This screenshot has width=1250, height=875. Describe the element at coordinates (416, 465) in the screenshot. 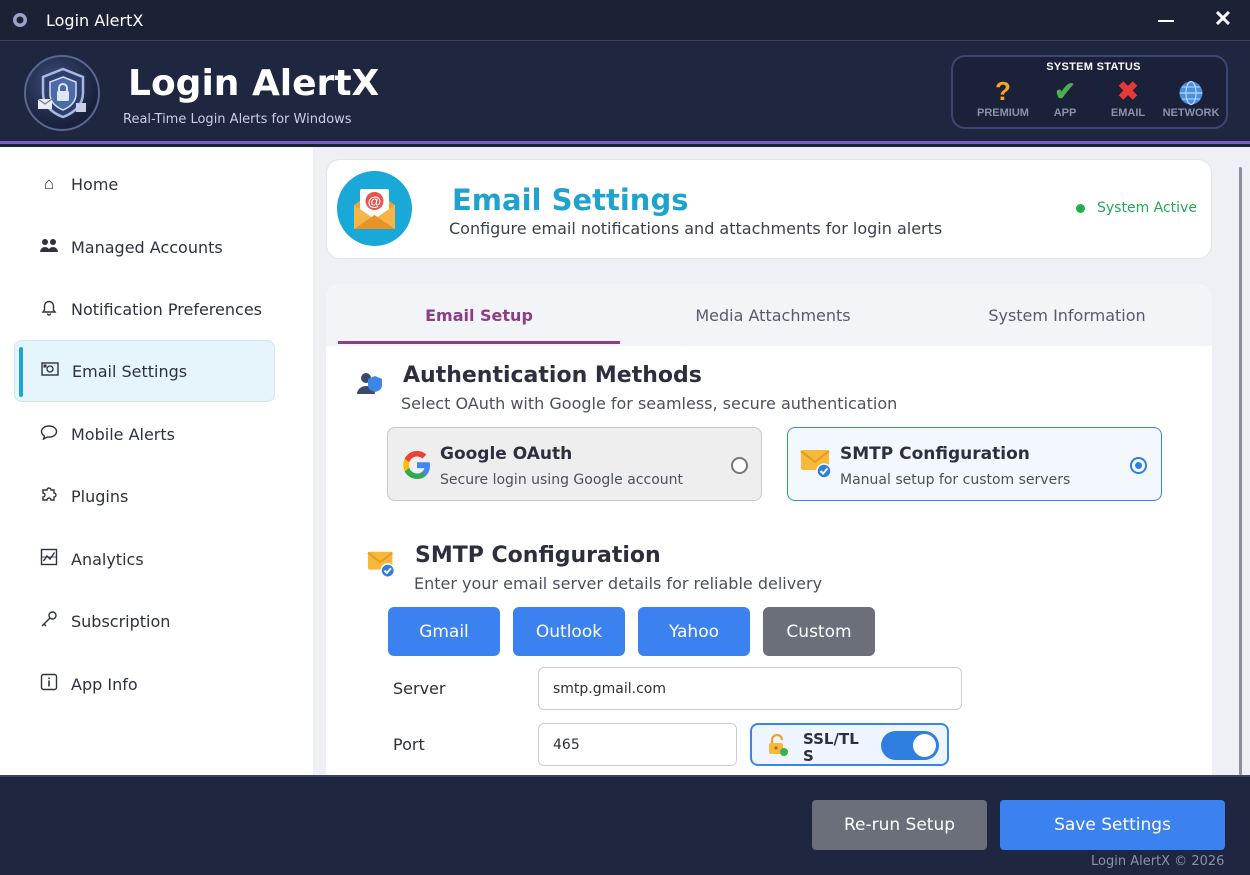

I see `google-icon` at that location.